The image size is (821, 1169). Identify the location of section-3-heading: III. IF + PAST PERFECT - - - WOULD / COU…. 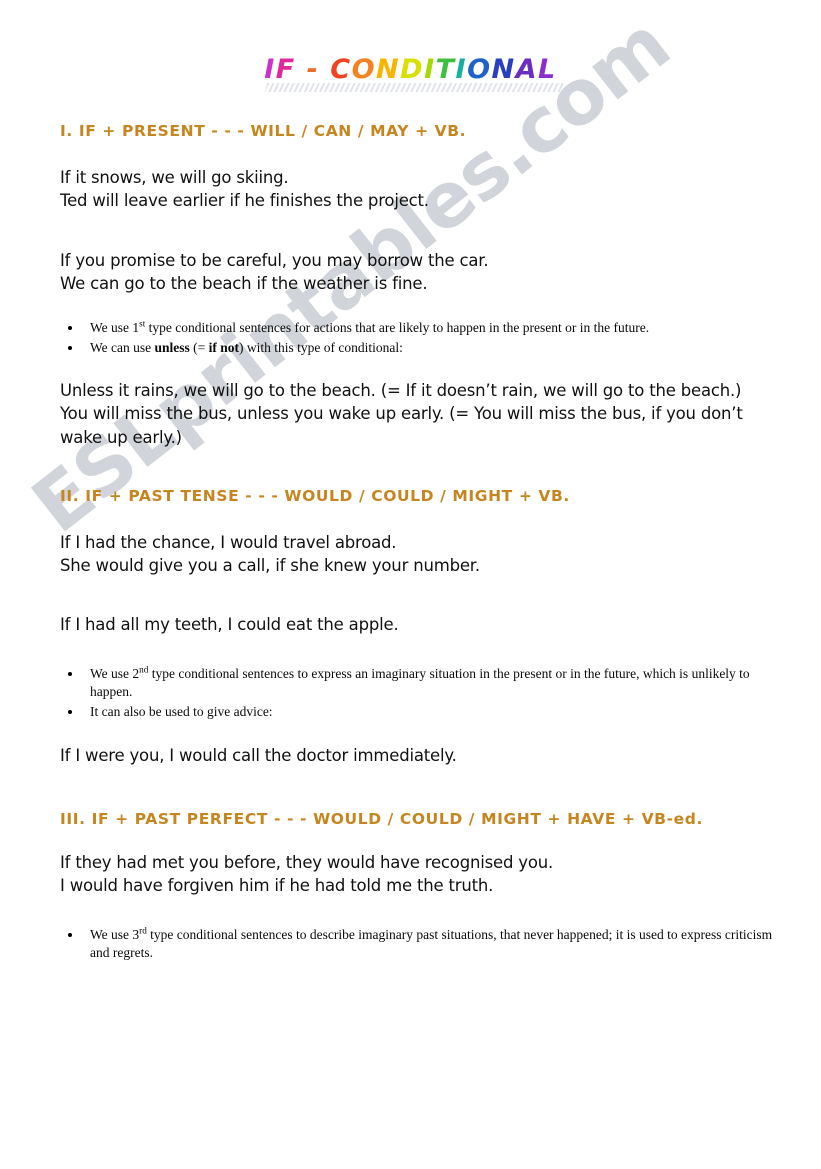
(381, 819).